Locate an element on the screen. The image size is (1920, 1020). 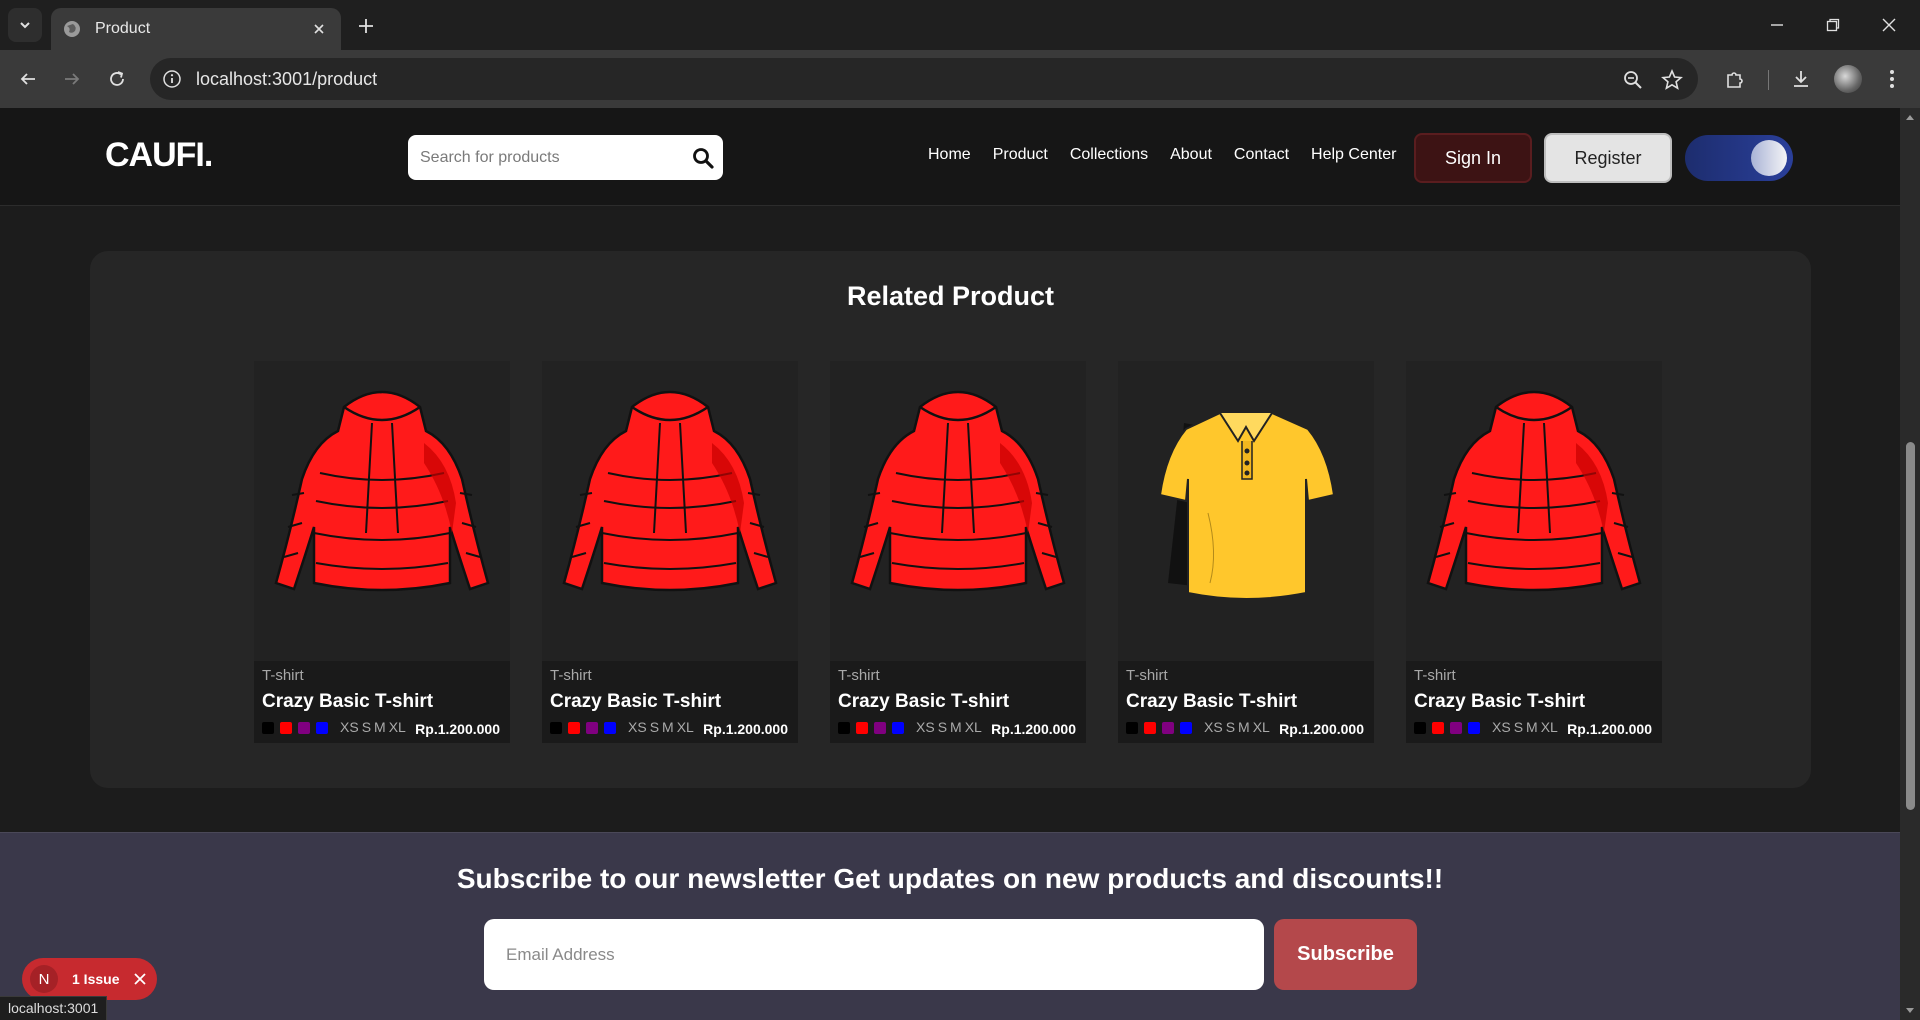
extensions-button is located at coordinates (1736, 79).